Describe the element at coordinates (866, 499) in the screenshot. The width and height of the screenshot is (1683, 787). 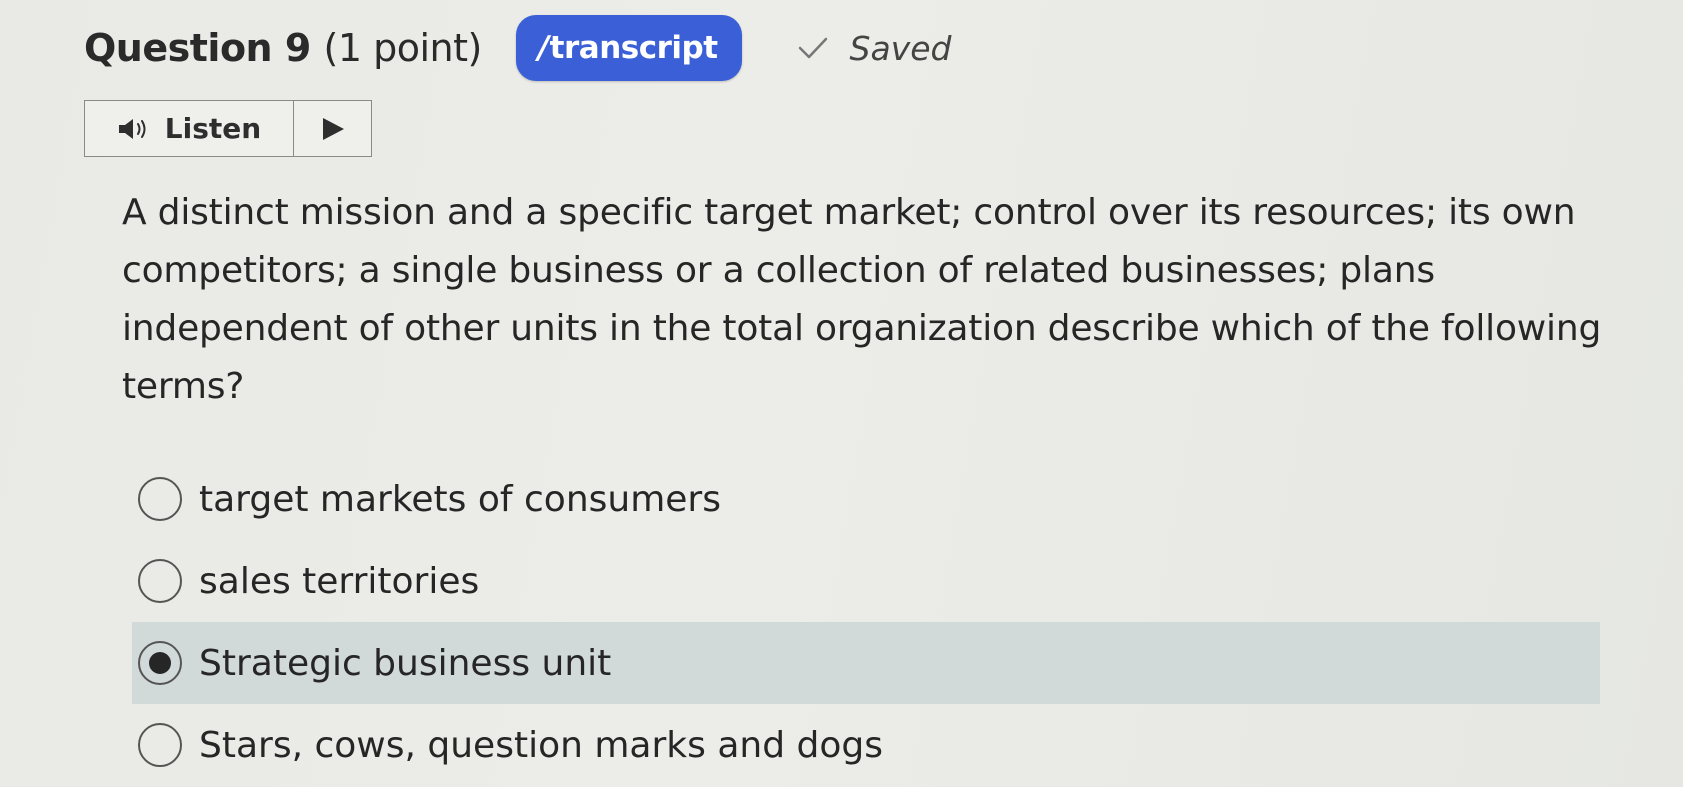
I see `answer-option: target markets of consumers` at that location.